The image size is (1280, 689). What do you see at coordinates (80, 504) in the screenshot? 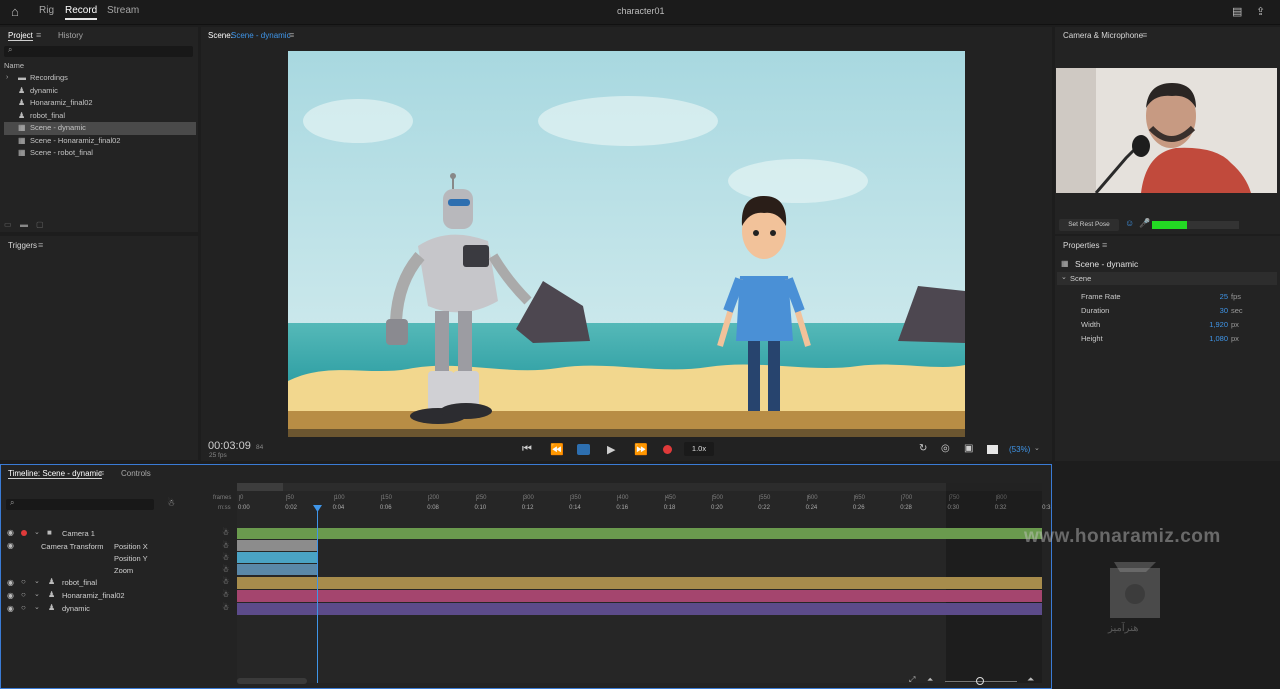
I see `timeline-search-input: ⌕` at bounding box center [80, 504].